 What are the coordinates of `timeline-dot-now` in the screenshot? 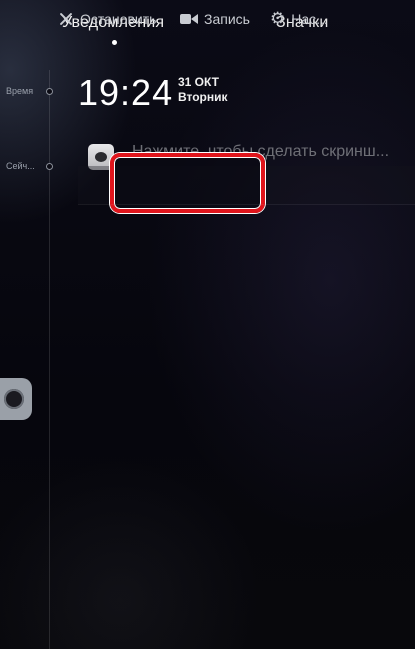 It's located at (49, 166).